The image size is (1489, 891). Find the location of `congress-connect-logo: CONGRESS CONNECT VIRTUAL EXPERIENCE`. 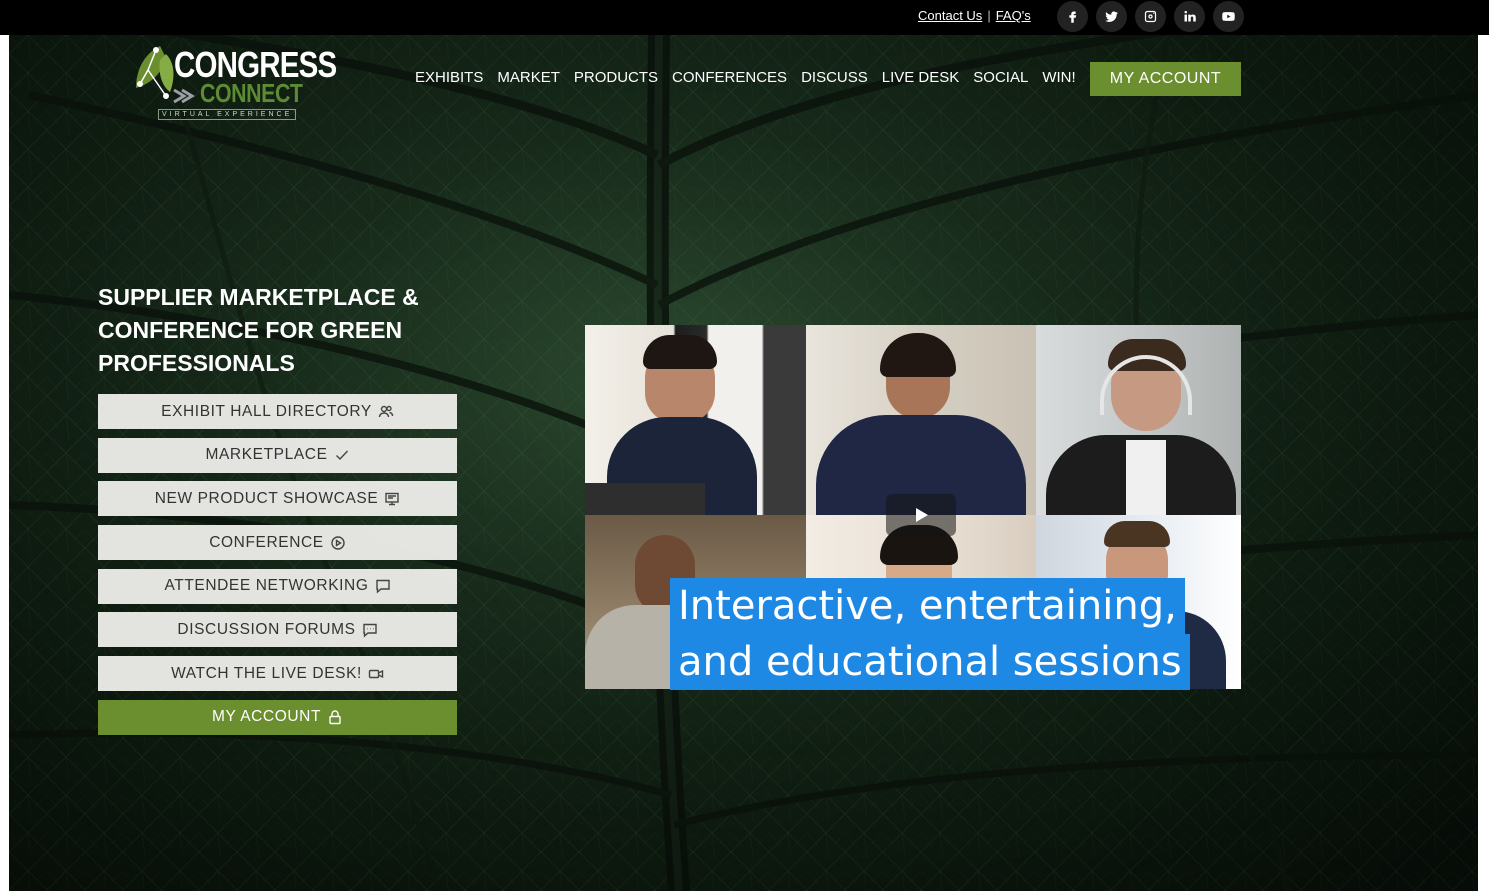

congress-connect-logo: CONGRESS CONNECT VIRTUAL EXPERIENCE is located at coordinates (233, 82).